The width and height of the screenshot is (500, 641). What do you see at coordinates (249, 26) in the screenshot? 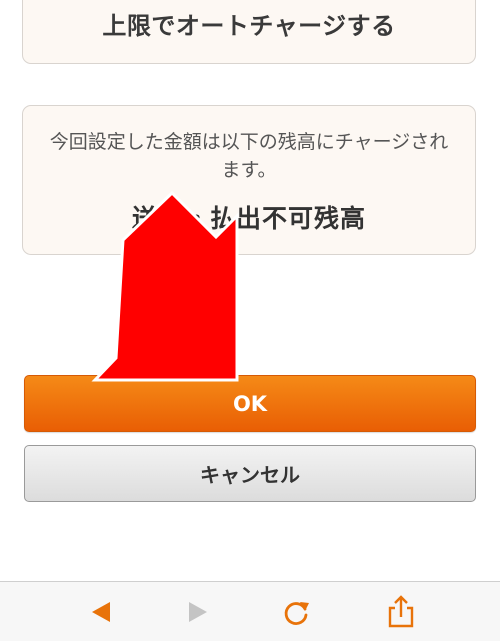
I see `auto-charge-title: 上限でオートチャージする` at bounding box center [249, 26].